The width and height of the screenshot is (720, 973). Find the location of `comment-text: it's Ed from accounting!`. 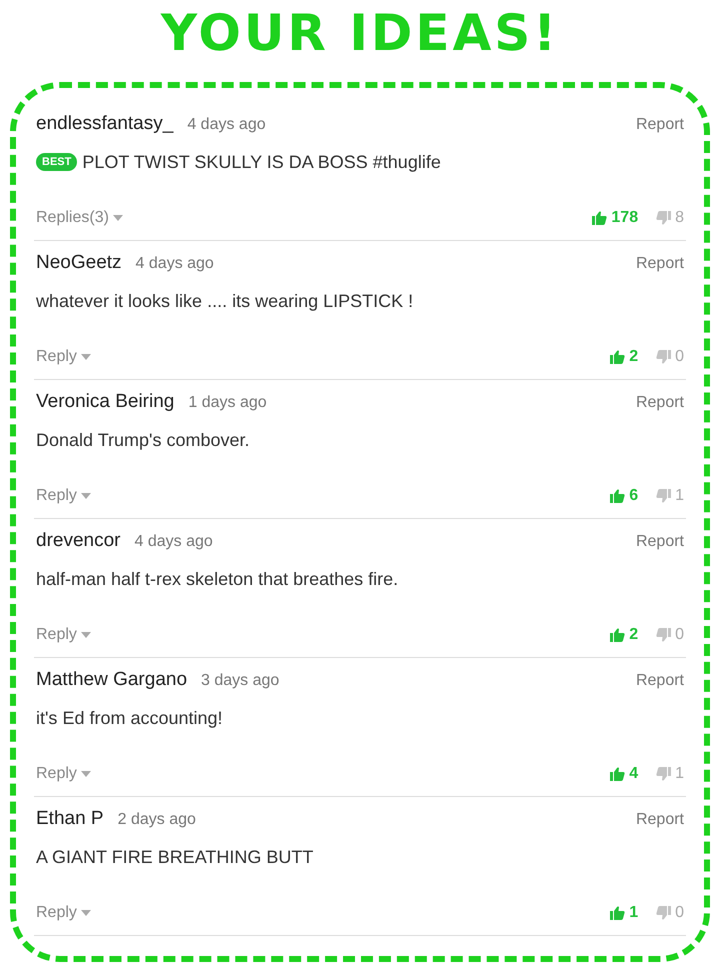

comment-text: it's Ed from accounting! is located at coordinates (129, 718).